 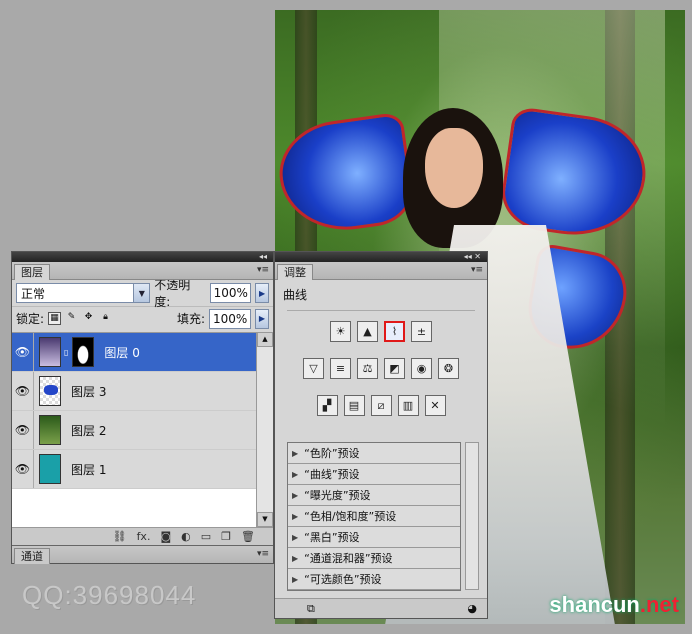 What do you see at coordinates (311, 609) in the screenshot?
I see `expand-view-icon: ⧉` at bounding box center [311, 609].